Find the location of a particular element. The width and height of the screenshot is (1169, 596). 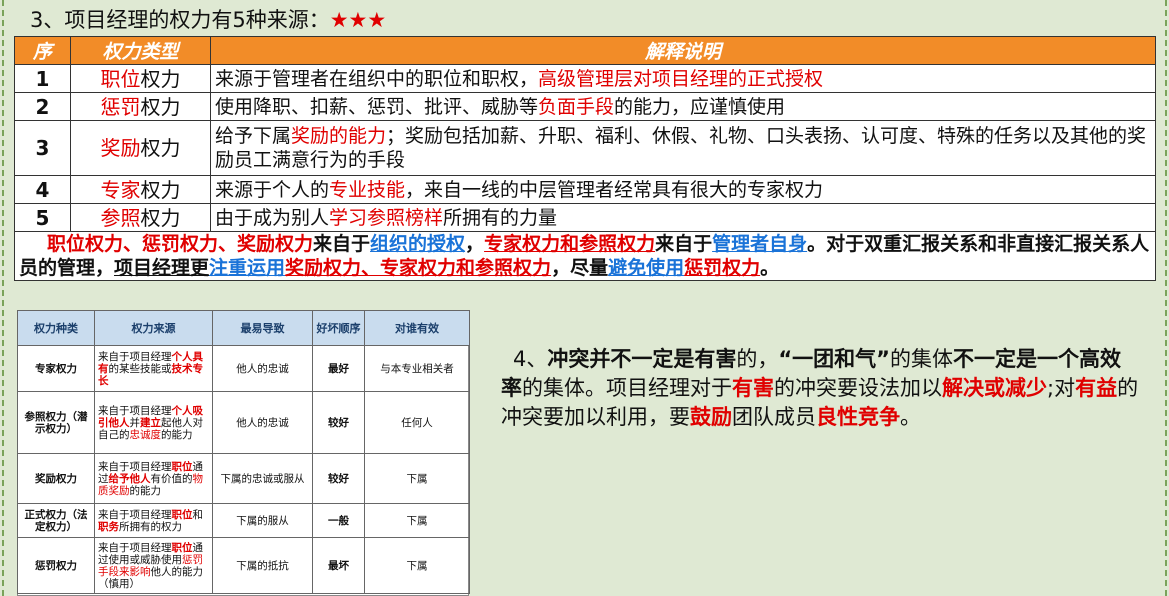

section-title: 3、项目经理的权力有5种来源：★★★ is located at coordinates (208, 19).